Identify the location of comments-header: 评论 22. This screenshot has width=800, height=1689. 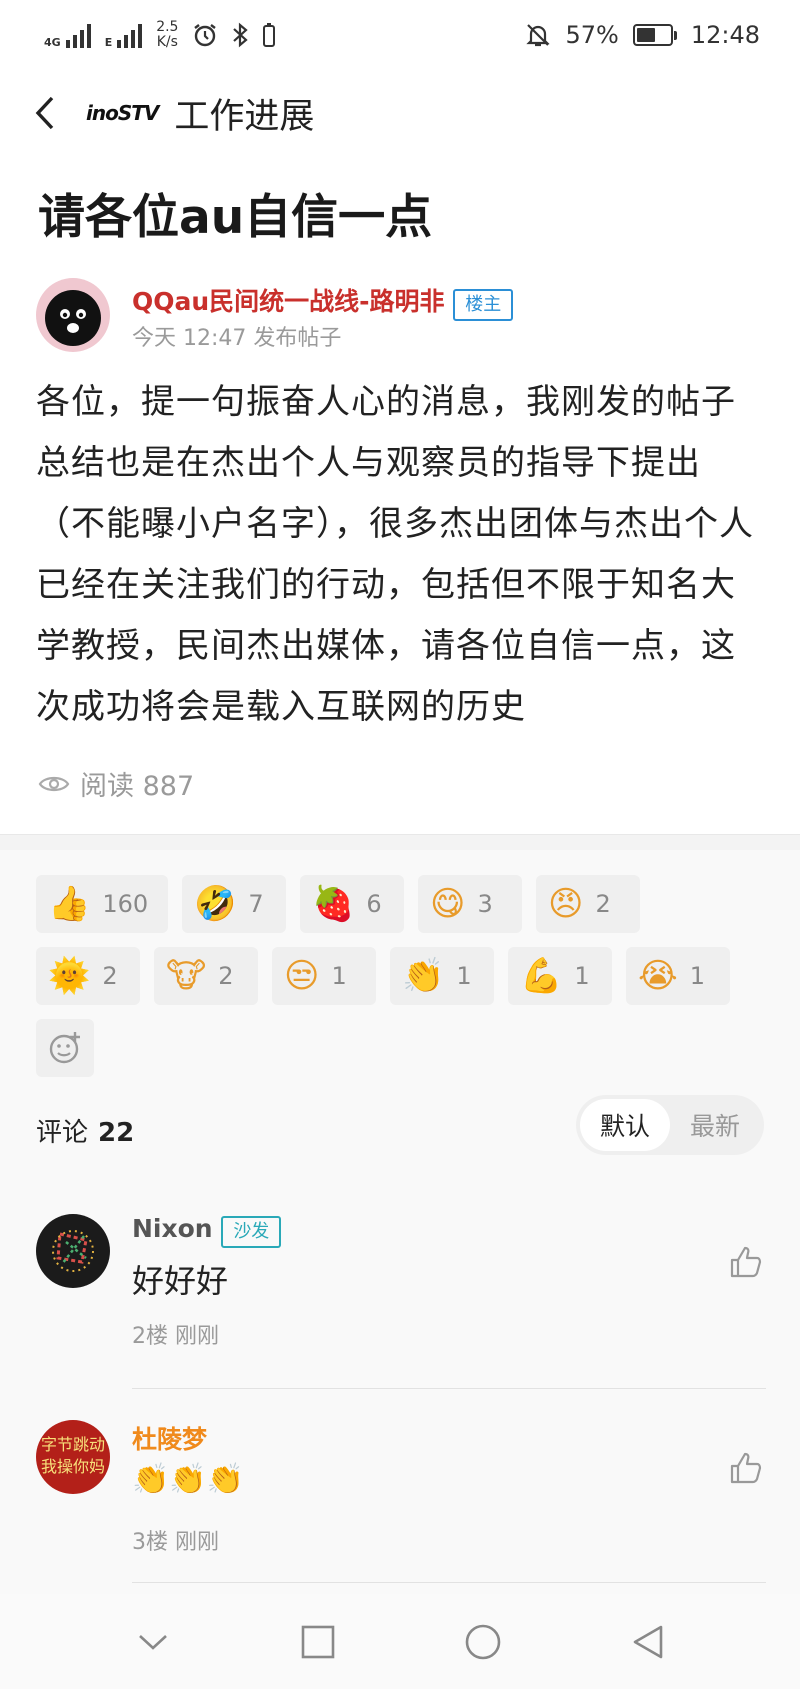
(85, 1133).